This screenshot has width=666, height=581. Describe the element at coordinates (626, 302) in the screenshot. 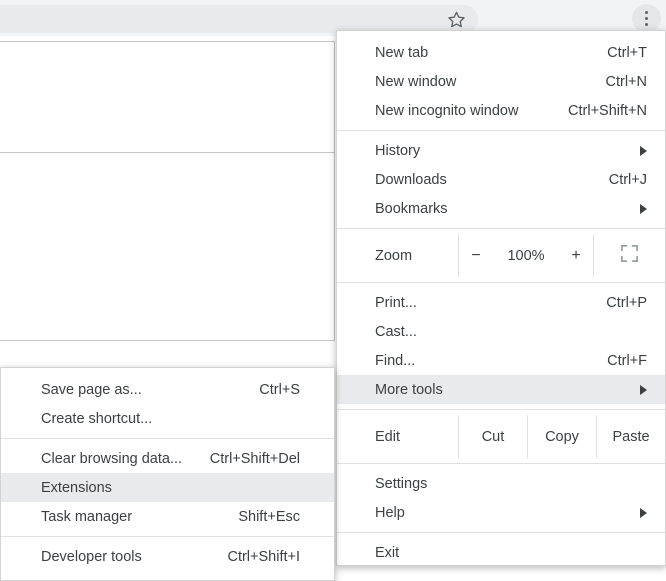

I see `menu-item-shortcut: Ctrl+P` at that location.